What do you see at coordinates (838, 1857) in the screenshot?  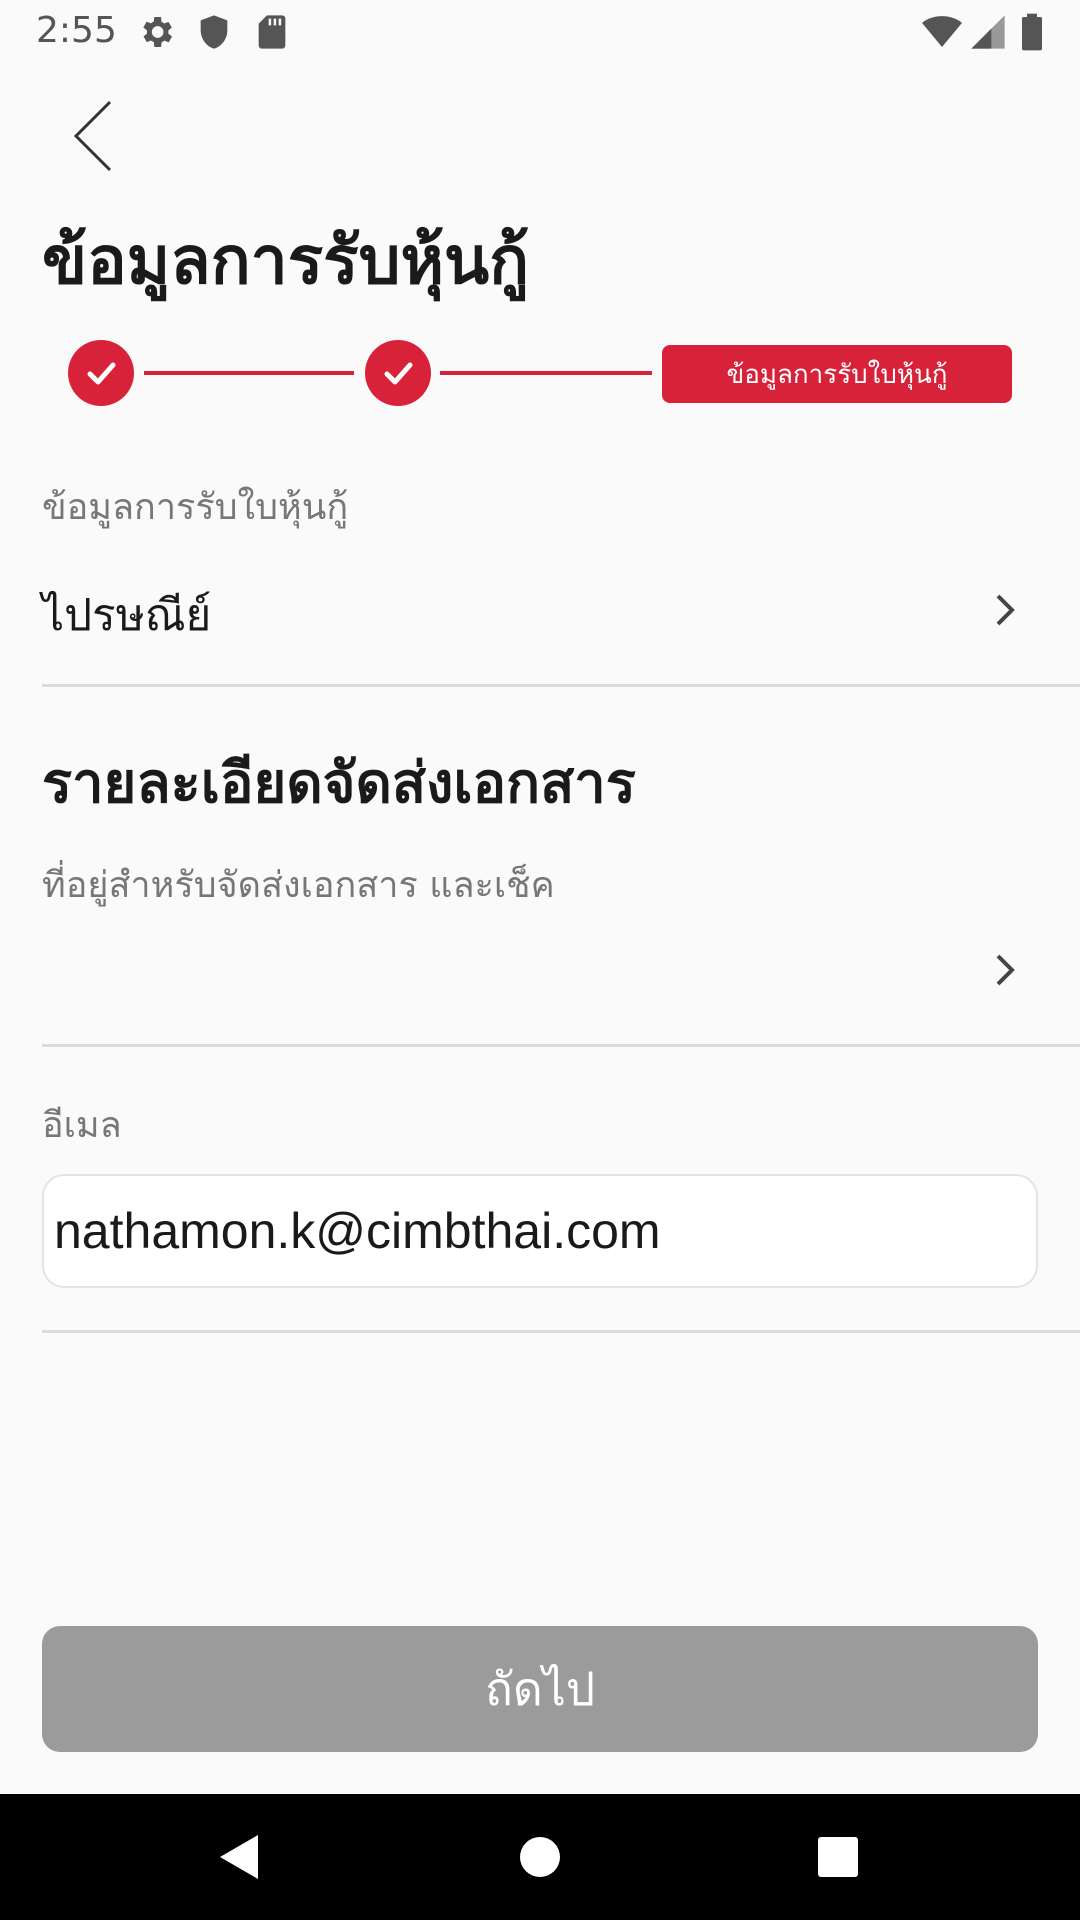 I see `recents-square-icon` at bounding box center [838, 1857].